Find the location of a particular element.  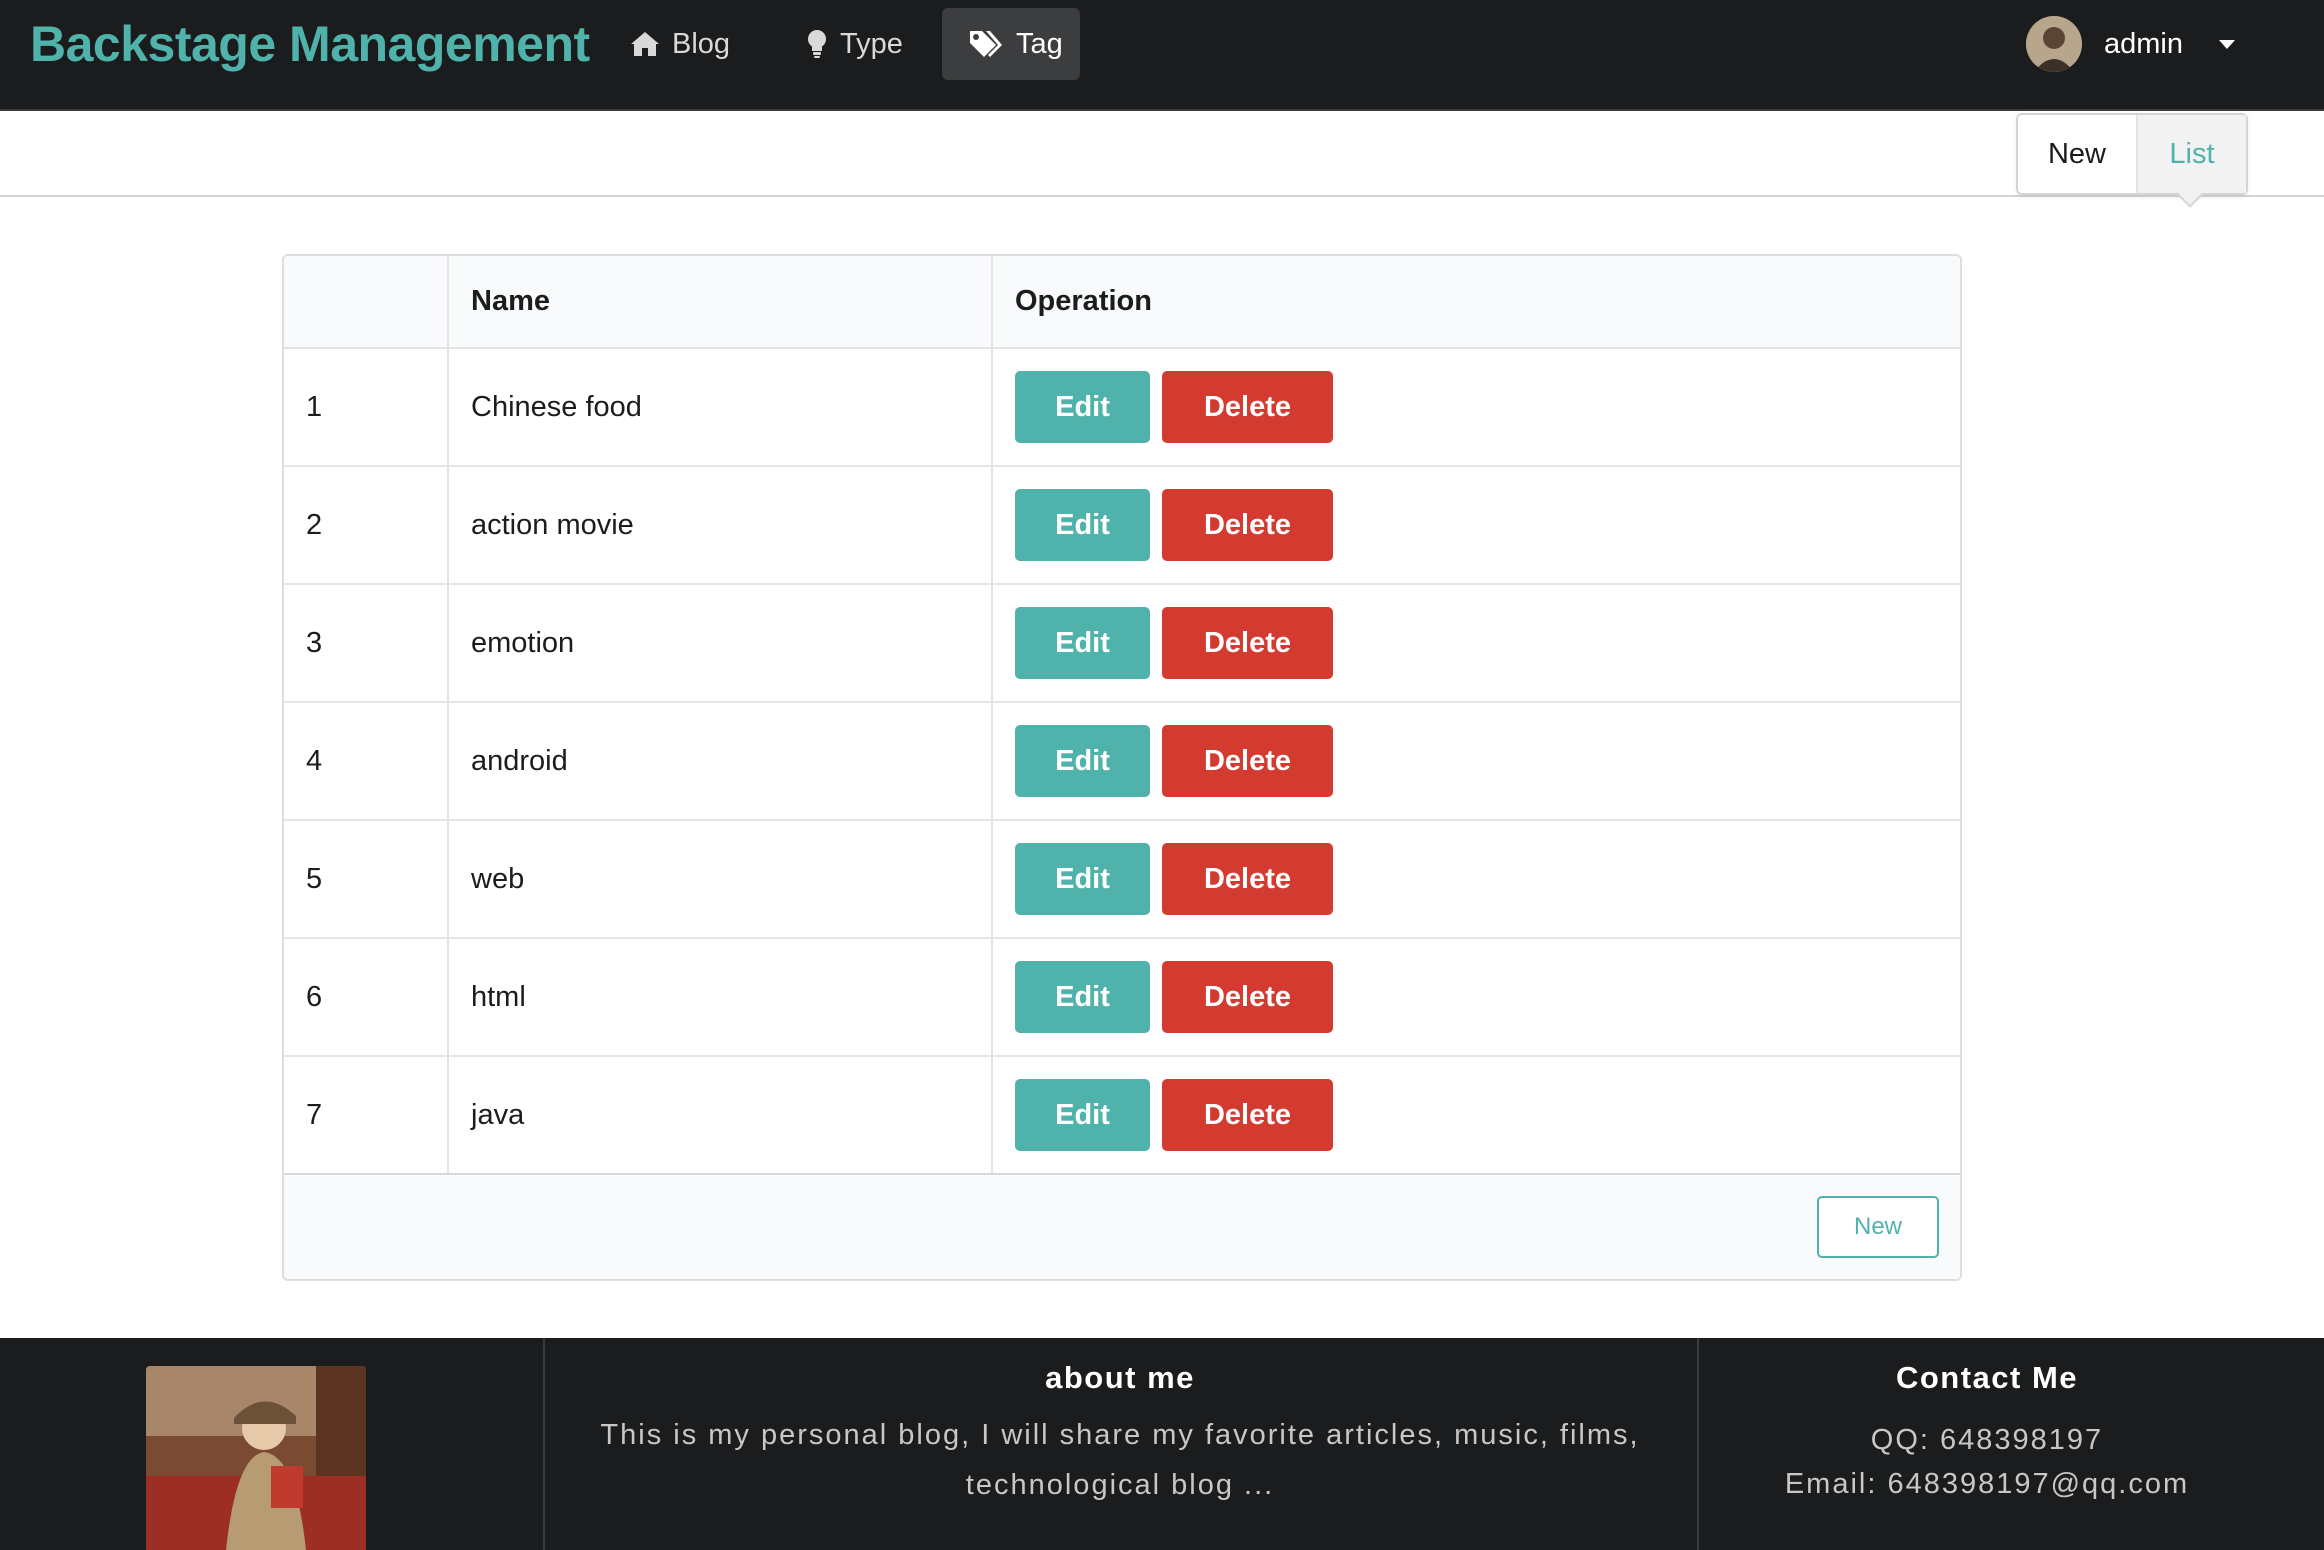

column-header-index is located at coordinates (366, 302).